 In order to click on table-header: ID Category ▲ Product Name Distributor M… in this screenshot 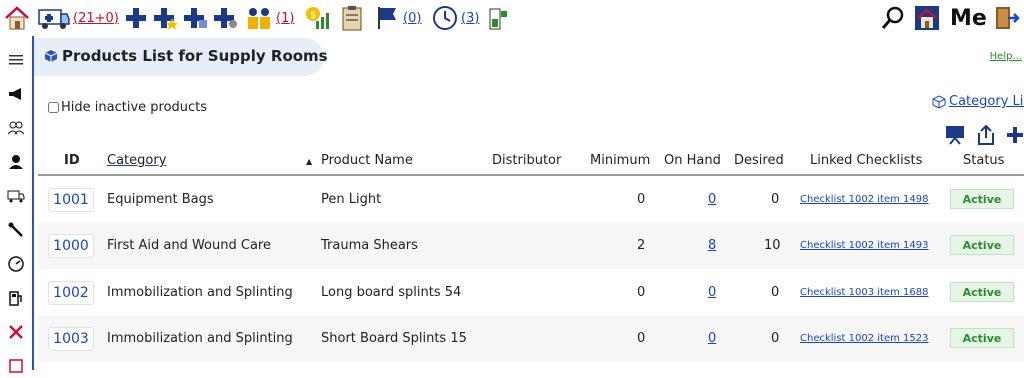, I will do `click(531, 162)`.